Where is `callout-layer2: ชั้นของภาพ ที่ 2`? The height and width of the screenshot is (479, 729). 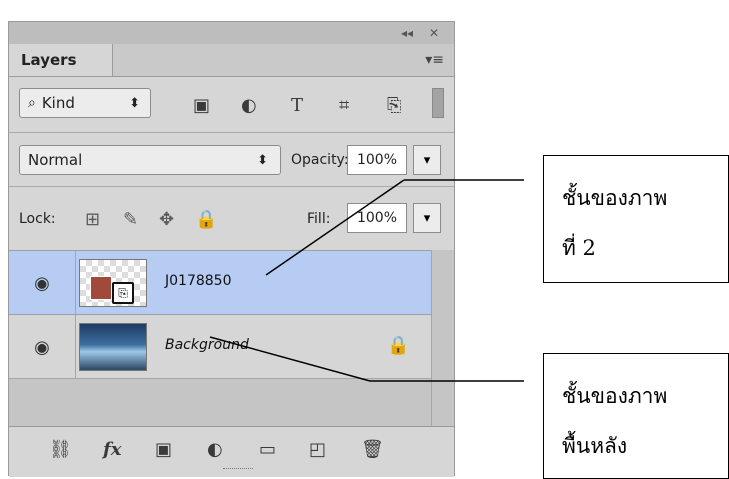 callout-layer2: ชั้นของภาพ ที่ 2 is located at coordinates (636, 219).